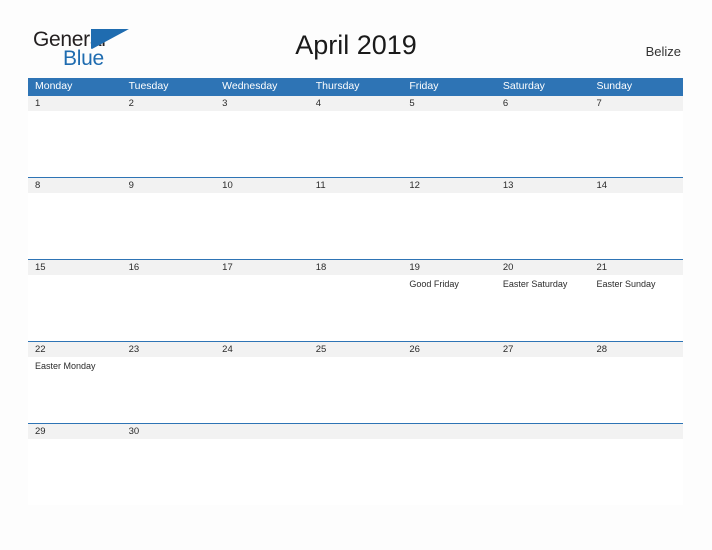 The height and width of the screenshot is (550, 712). I want to click on date-number: 30, so click(169, 431).